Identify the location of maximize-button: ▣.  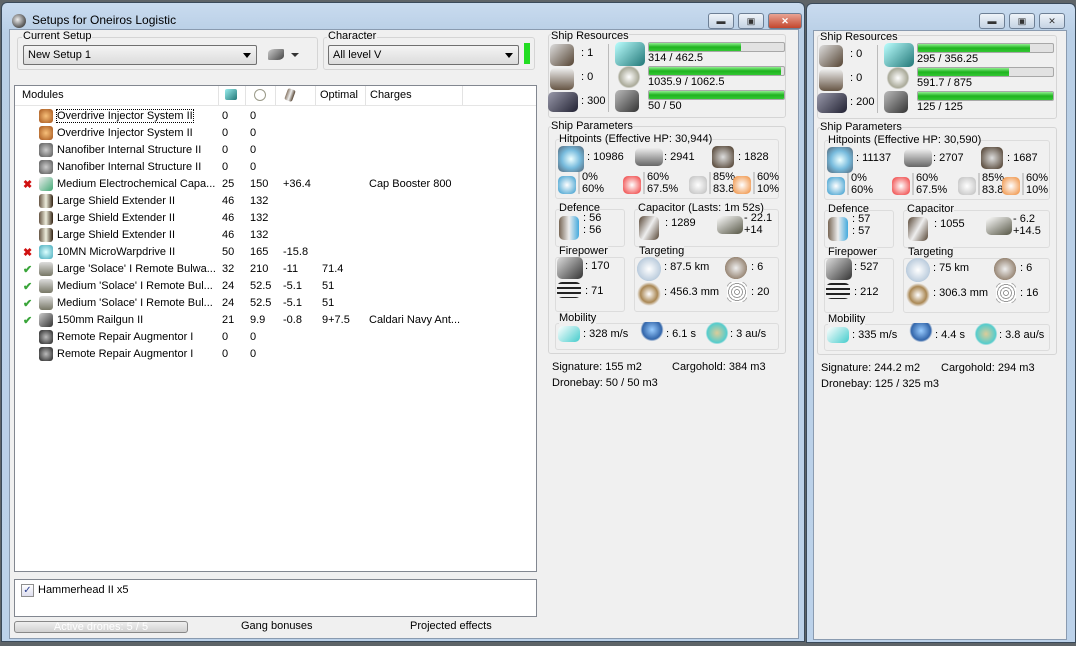
(751, 21).